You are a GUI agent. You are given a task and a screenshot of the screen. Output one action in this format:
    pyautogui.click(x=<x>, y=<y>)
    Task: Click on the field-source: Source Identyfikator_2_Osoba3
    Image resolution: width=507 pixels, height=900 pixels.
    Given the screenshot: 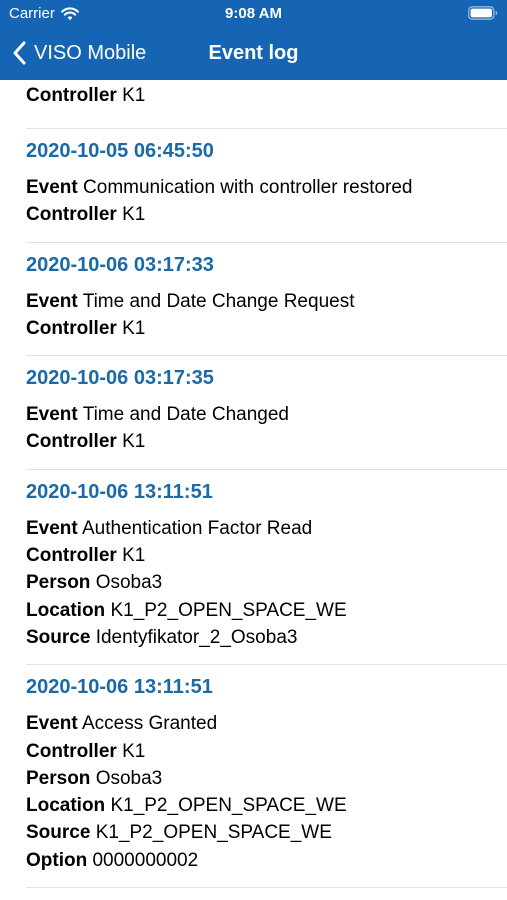 What is the action you would take?
    pyautogui.click(x=266, y=637)
    